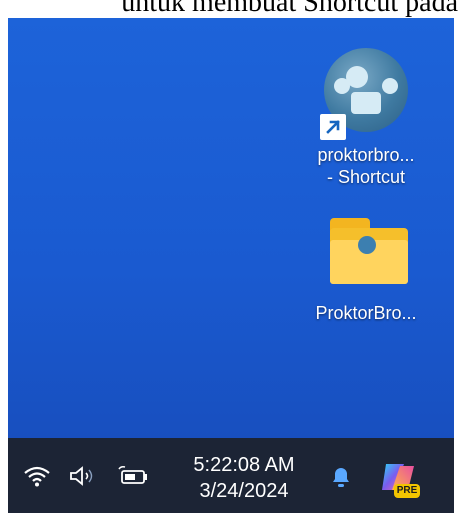 The height and width of the screenshot is (513, 462). What do you see at coordinates (244, 478) in the screenshot?
I see `system-clock: 5:22:08 AM 3/24/2024` at bounding box center [244, 478].